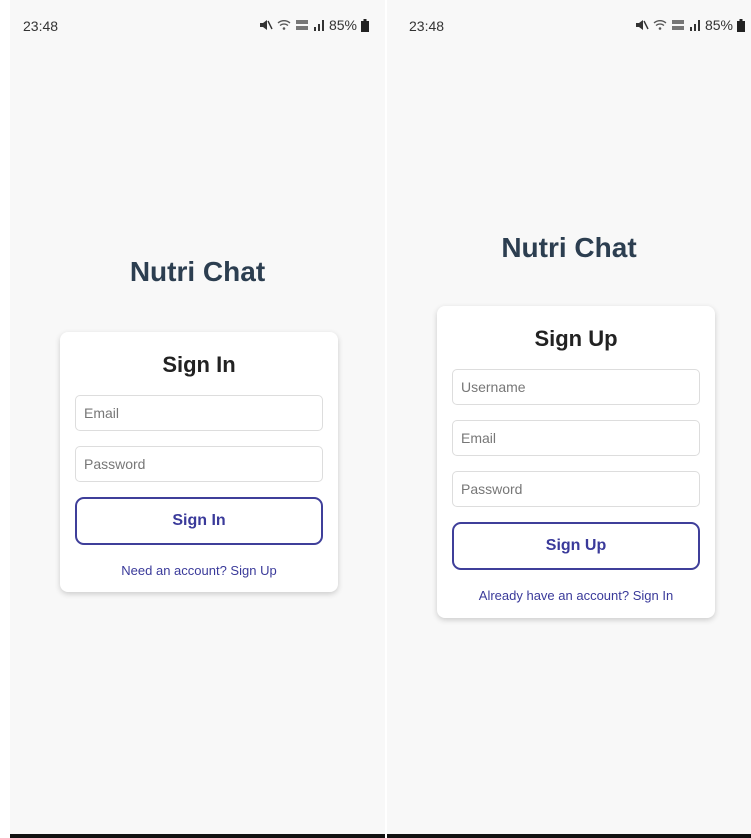 This screenshot has width=751, height=838. Describe the element at coordinates (576, 595) in the screenshot. I see `sign-in-link: Already have an account? Sign In` at that location.